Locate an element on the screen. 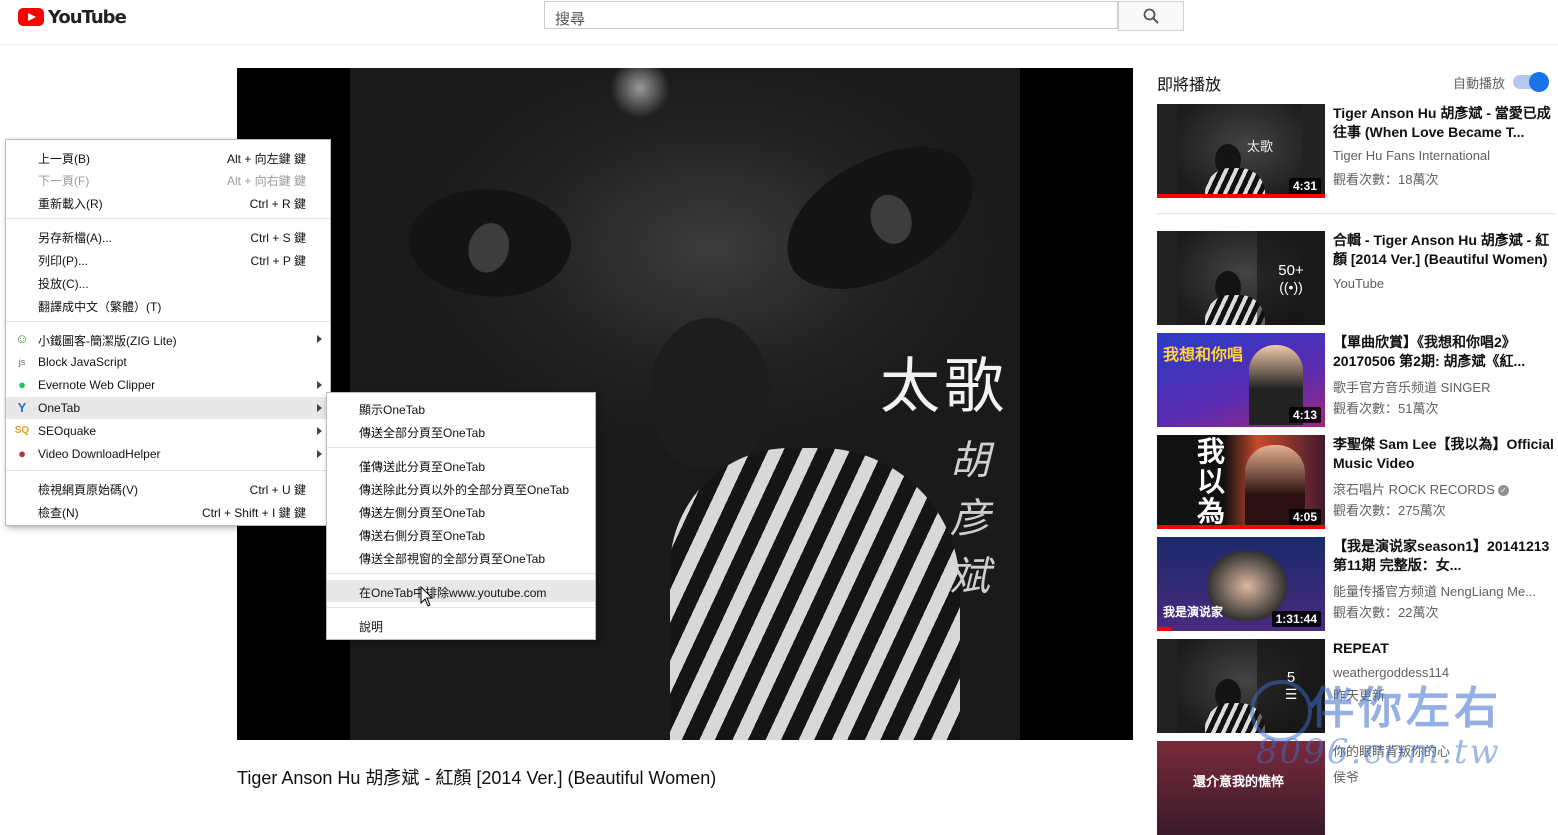 The image size is (1558, 835). onetab-icon: Y is located at coordinates (22, 407).